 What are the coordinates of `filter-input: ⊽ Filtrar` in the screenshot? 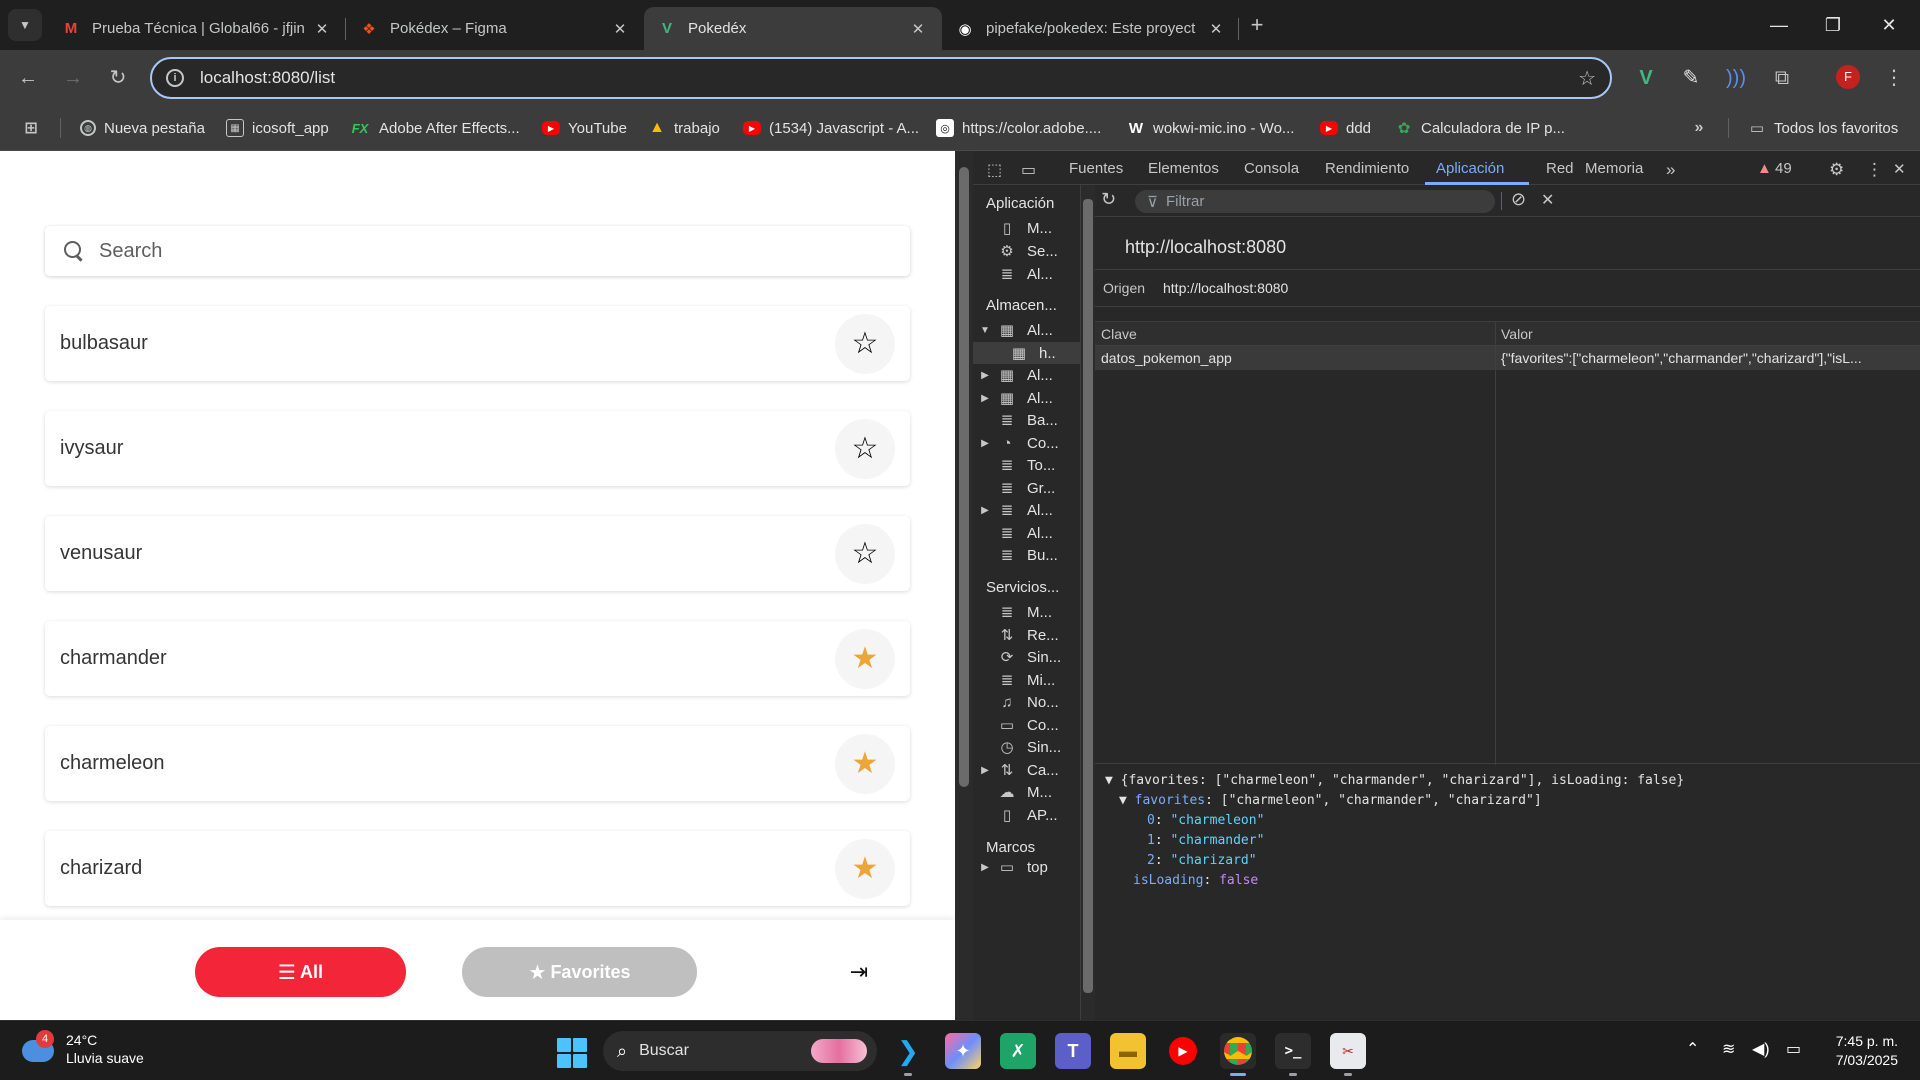 It's located at (1315, 201).